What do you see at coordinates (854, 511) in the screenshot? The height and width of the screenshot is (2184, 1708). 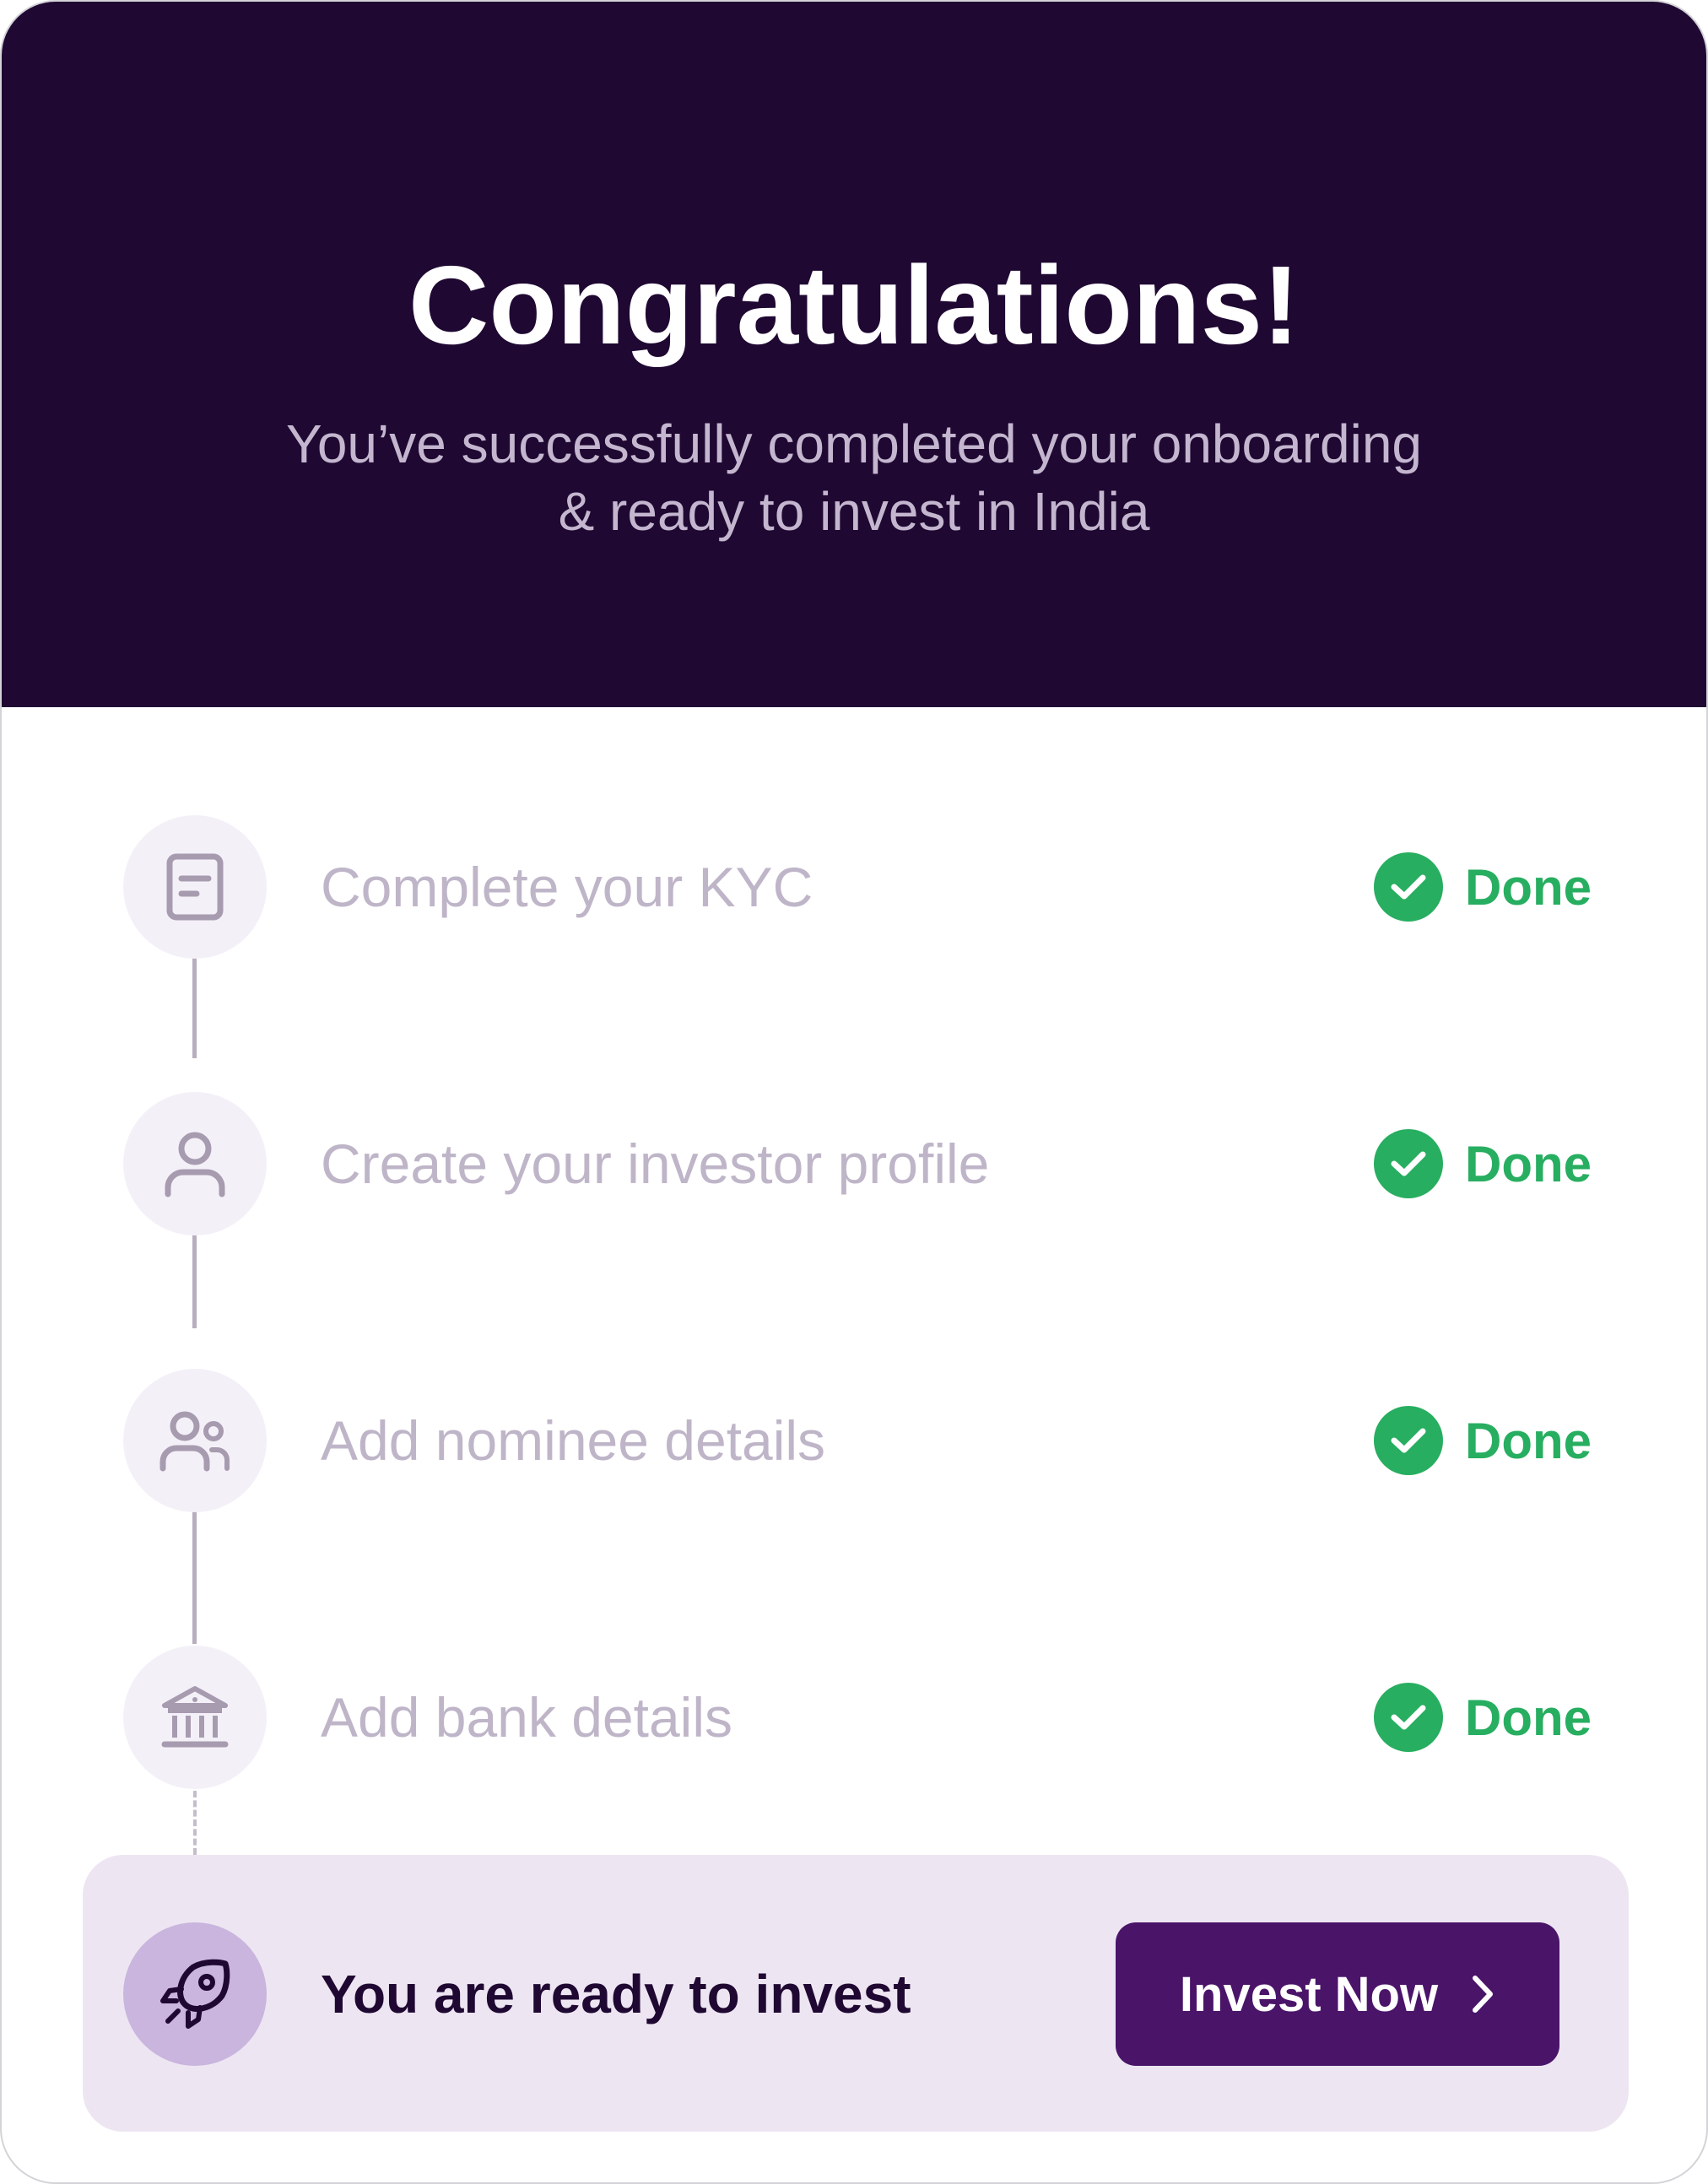 I see `subtitle-line-2: & ready to invest in India` at bounding box center [854, 511].